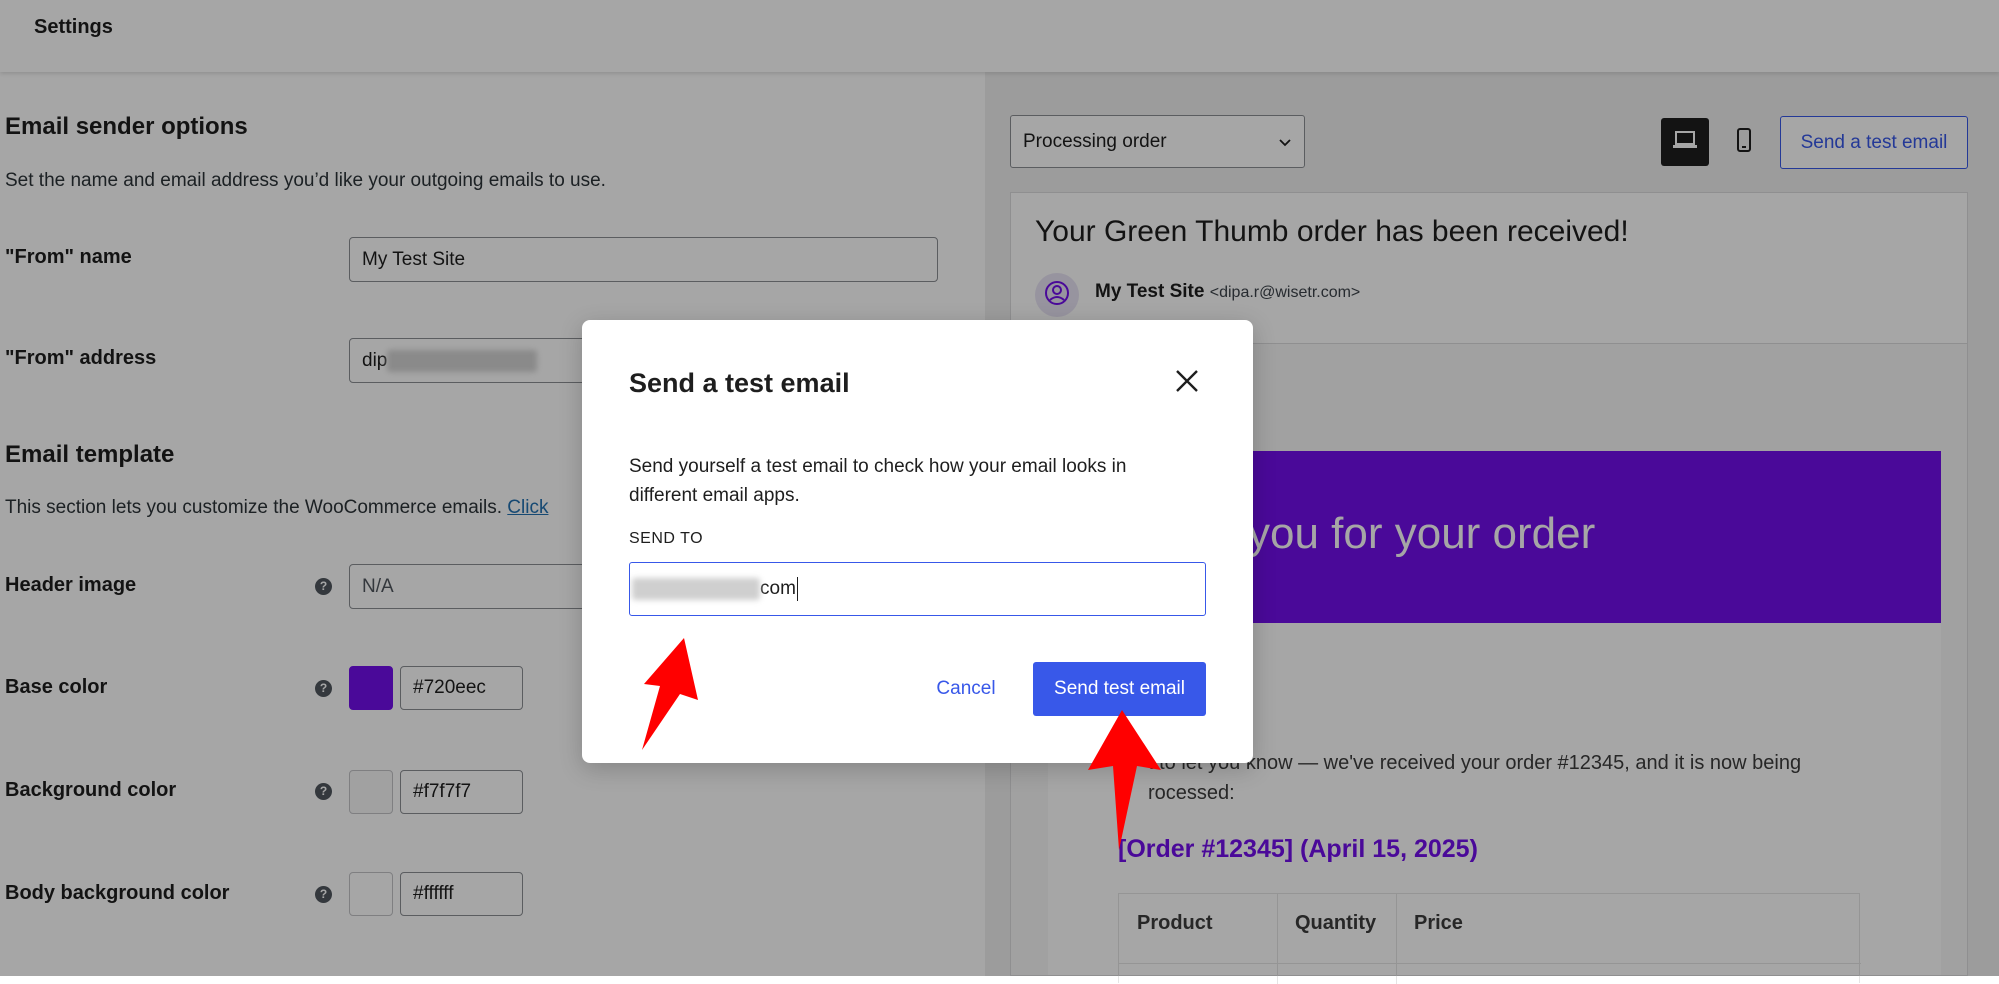 The height and width of the screenshot is (984, 1999). I want to click on redacted-text, so click(696, 589).